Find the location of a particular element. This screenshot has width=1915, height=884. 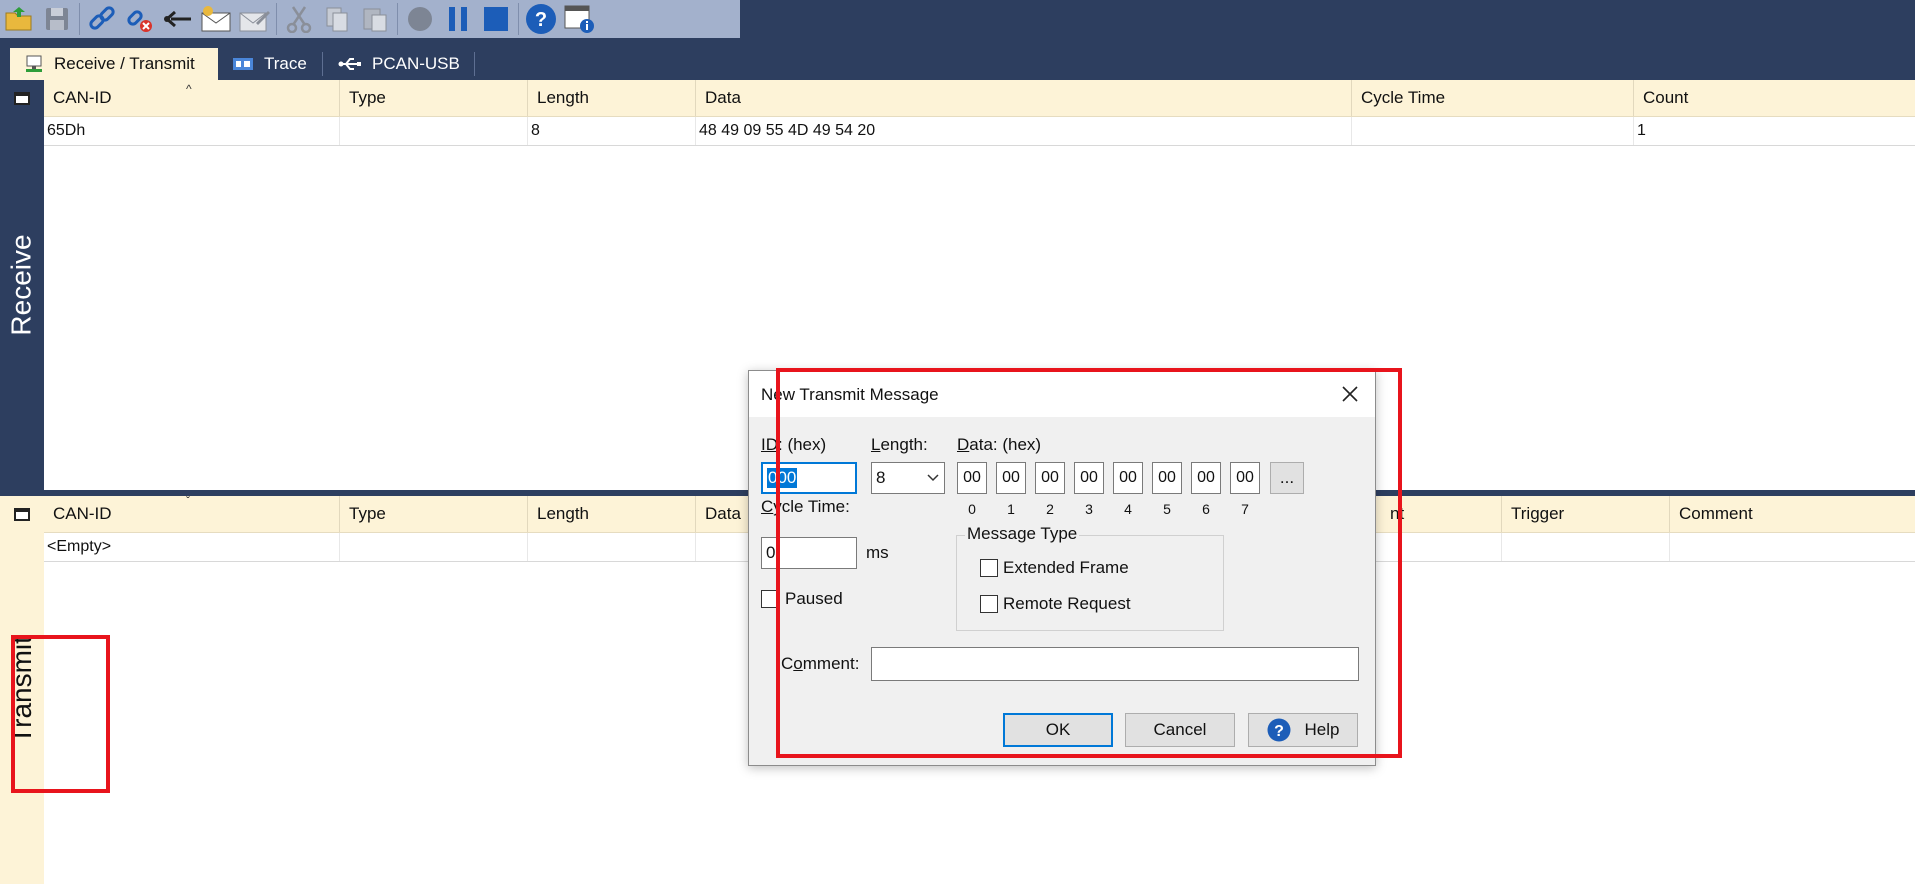

close-icon is located at coordinates (1350, 394).